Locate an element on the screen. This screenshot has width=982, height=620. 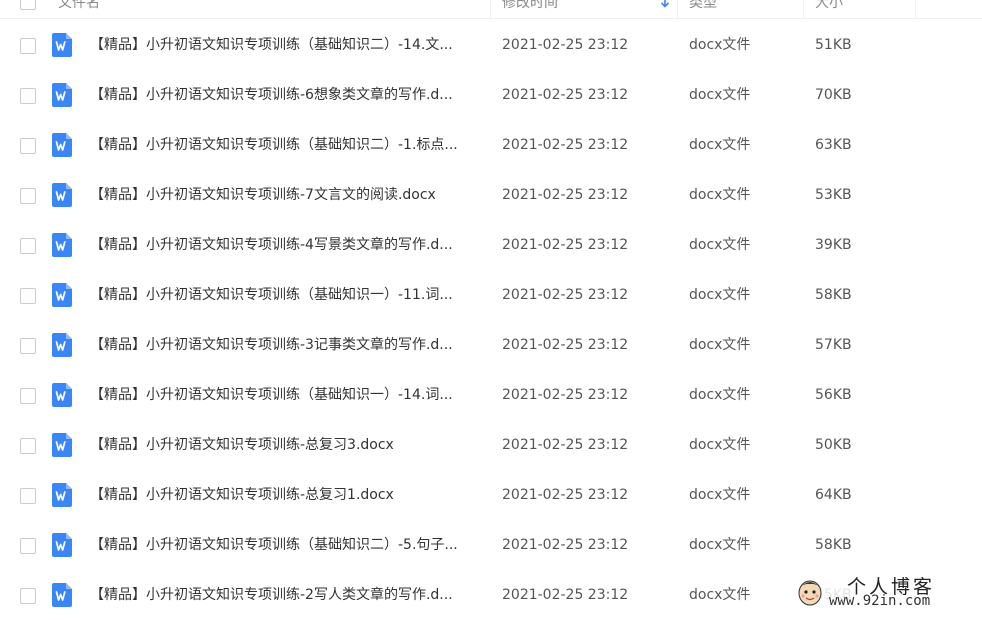
file-name: 【精品】小升初语文知识专项训练-总复习3.docx is located at coordinates (242, 445).